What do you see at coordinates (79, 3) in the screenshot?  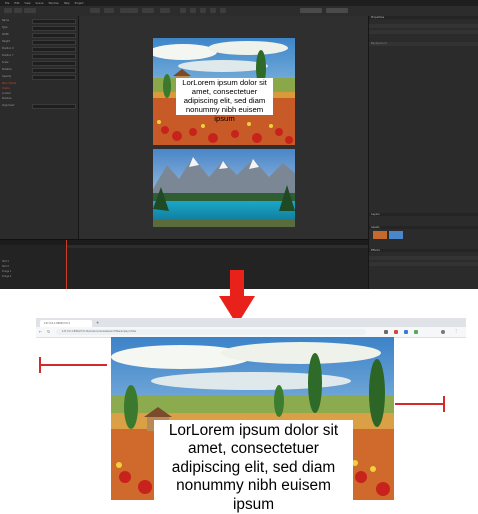 I see `menu-project: Project` at bounding box center [79, 3].